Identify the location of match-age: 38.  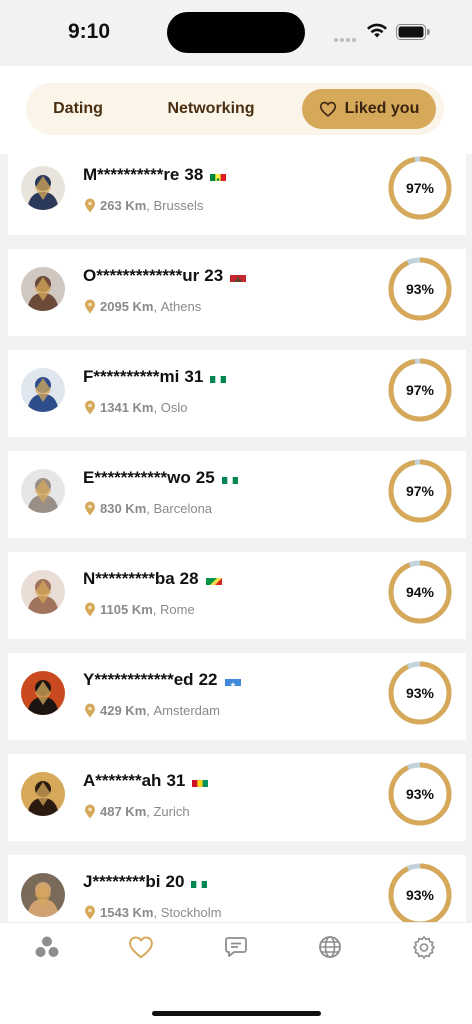
(194, 174).